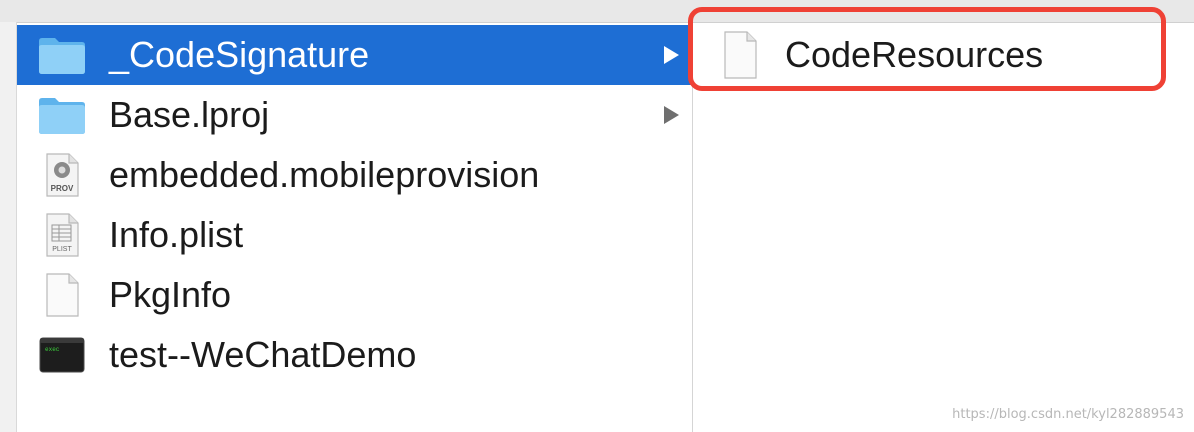 The image size is (1194, 432). What do you see at coordinates (263, 354) in the screenshot?
I see `list-item-label: test--WeChatDemo` at bounding box center [263, 354].